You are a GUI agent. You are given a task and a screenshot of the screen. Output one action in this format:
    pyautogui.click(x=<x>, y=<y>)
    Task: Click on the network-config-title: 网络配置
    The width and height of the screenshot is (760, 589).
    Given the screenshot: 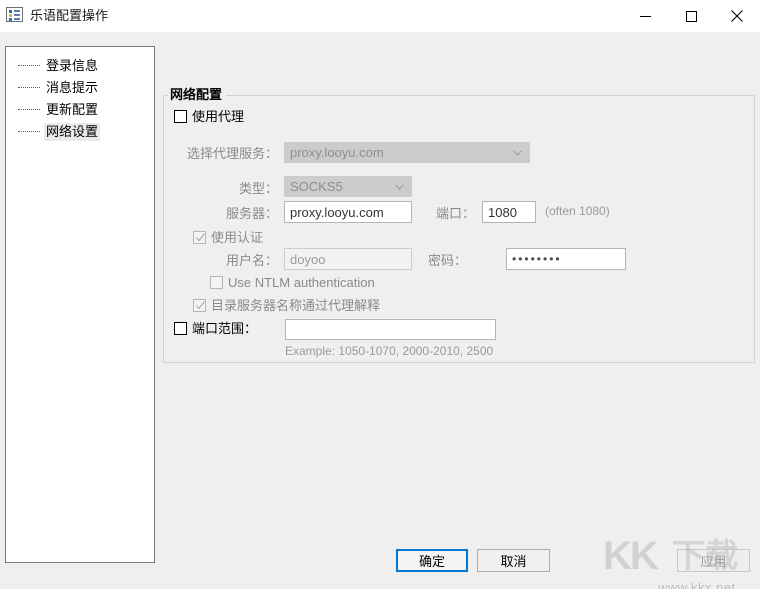 What is the action you would take?
    pyautogui.click(x=197, y=95)
    